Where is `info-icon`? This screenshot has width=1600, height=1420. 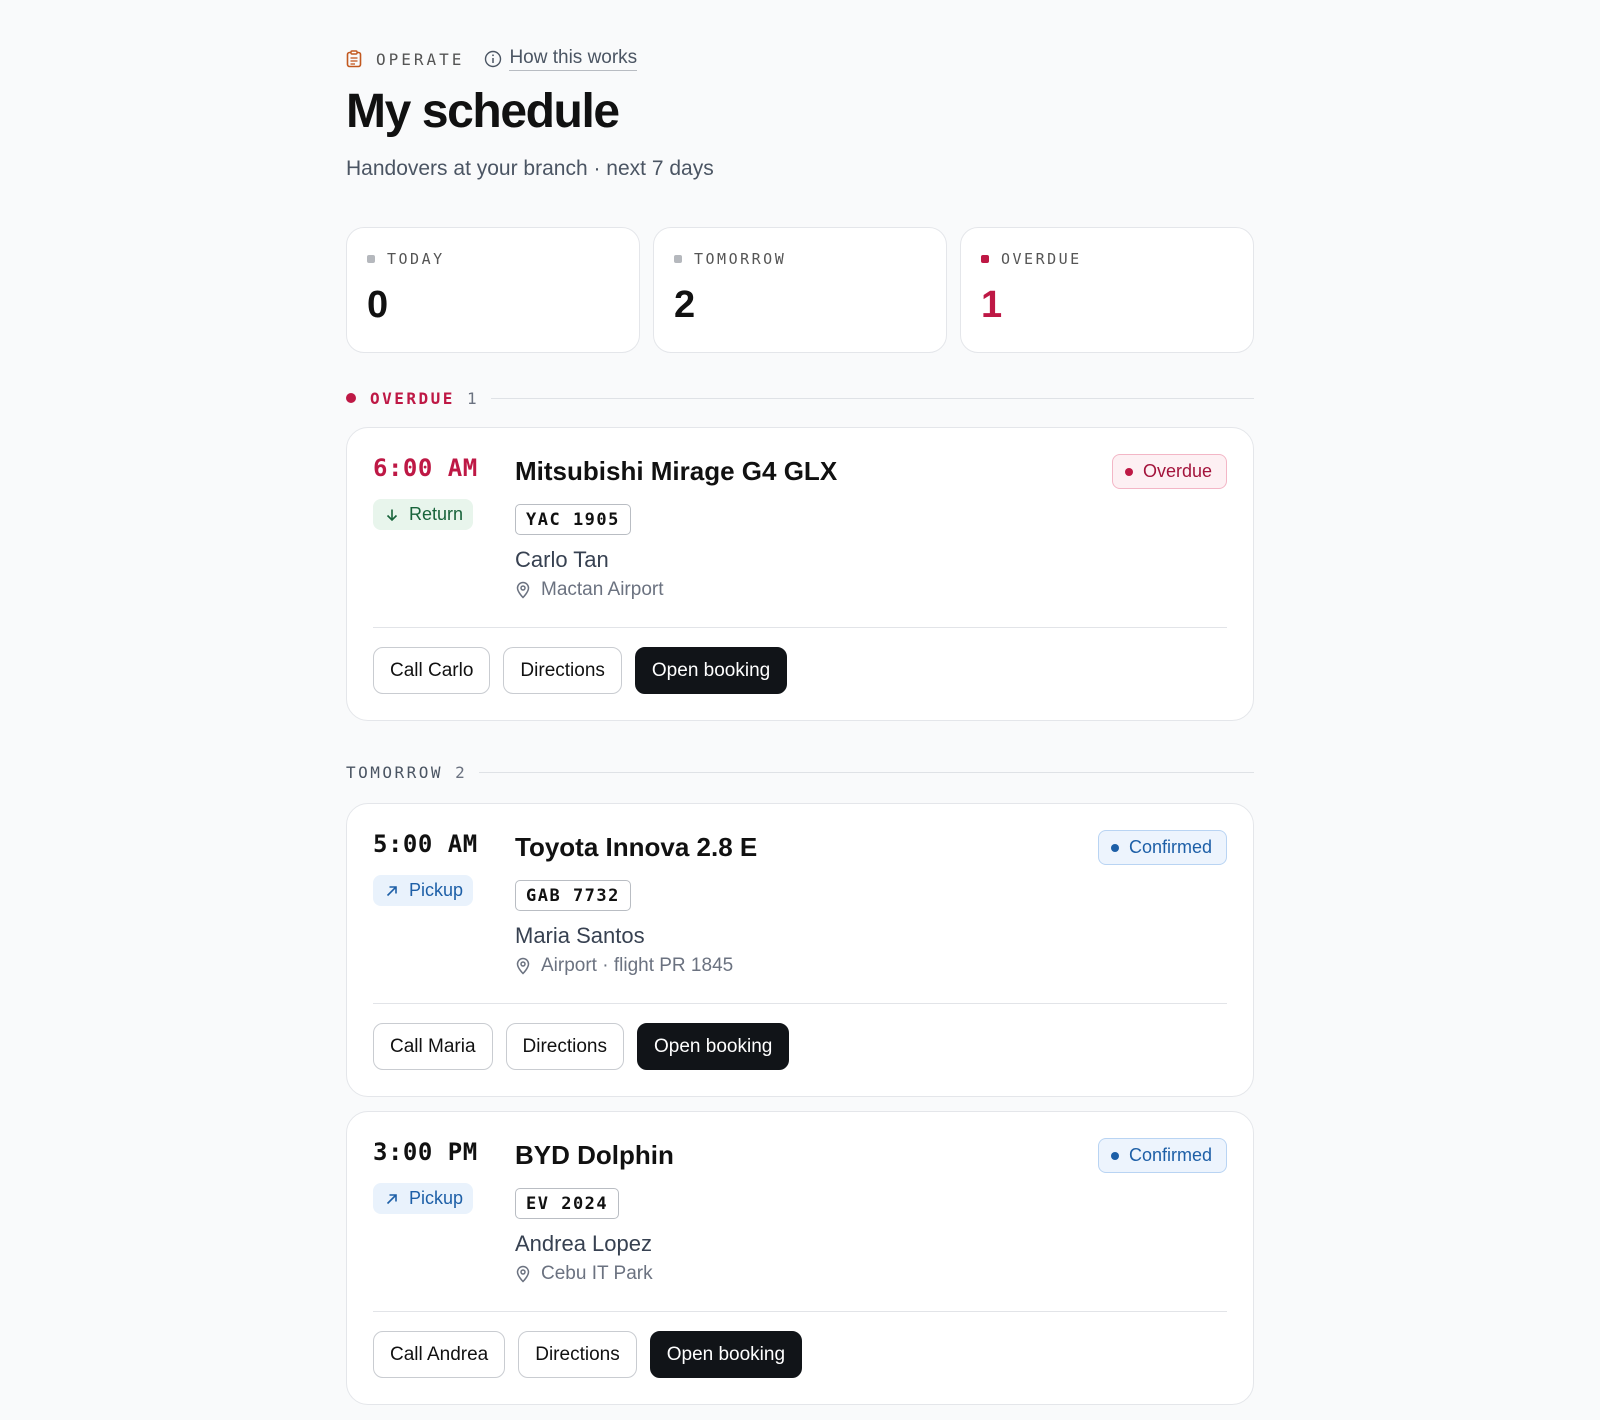 info-icon is located at coordinates (493, 59).